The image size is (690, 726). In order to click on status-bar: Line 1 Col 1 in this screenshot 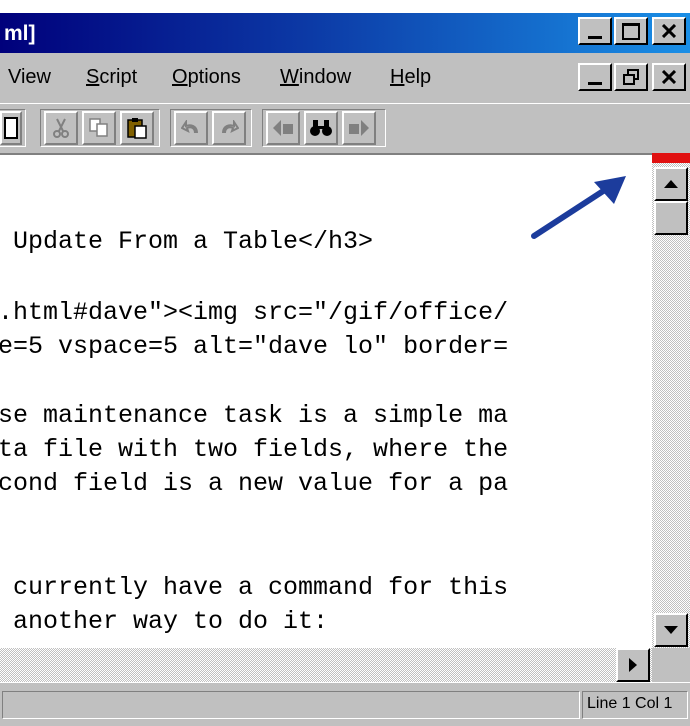, I will do `click(345, 704)`.